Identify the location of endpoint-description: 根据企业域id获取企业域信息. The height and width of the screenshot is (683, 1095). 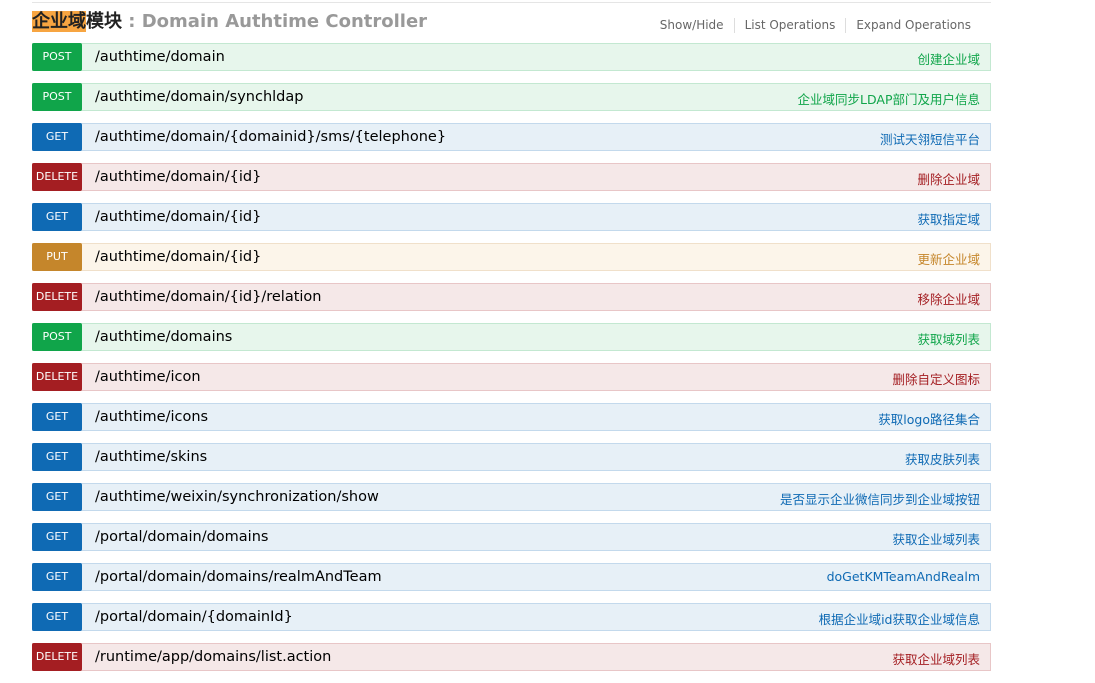
(899, 618).